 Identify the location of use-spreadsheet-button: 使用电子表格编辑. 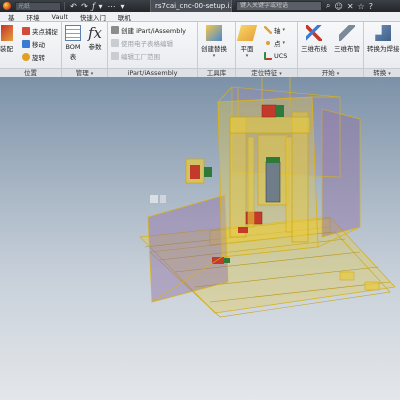
(142, 43).